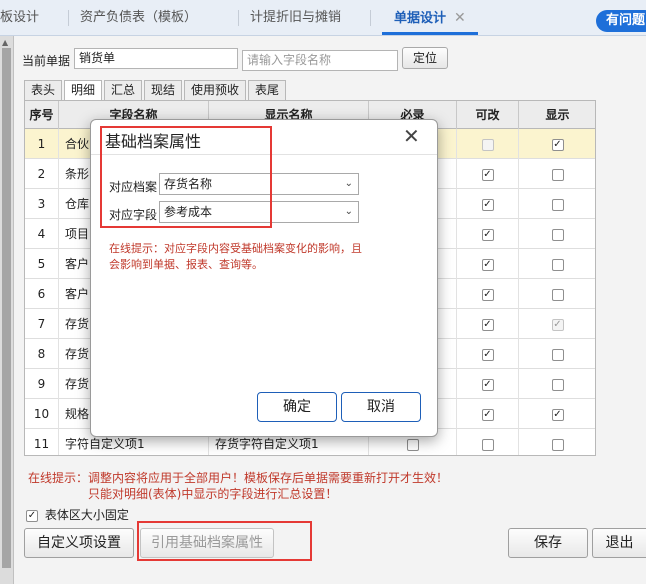 This screenshot has width=646, height=584. Describe the element at coordinates (153, 141) in the screenshot. I see `dialog-title: 基础档案属性` at that location.